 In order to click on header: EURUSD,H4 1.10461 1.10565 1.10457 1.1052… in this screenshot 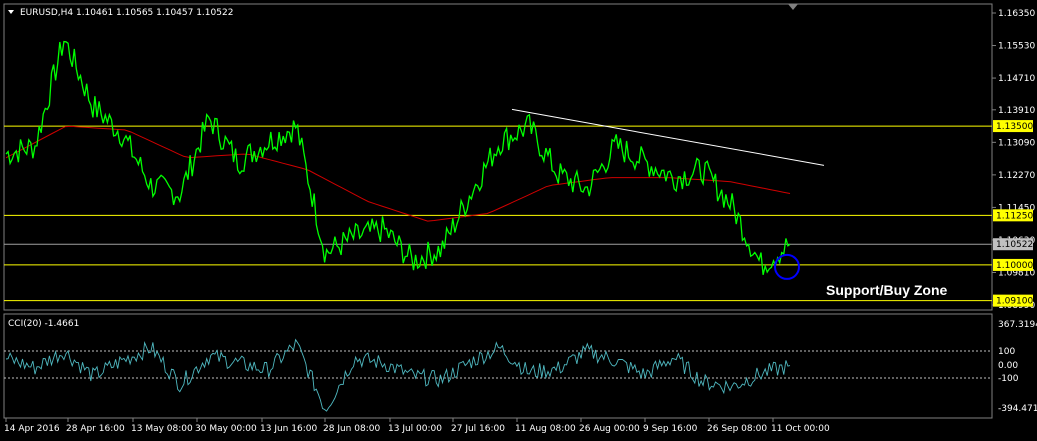, I will do `click(120, 13)`.